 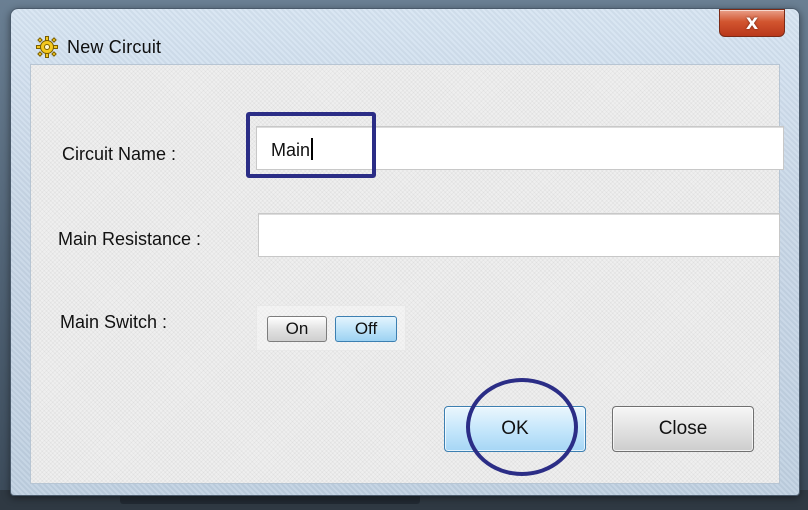 What do you see at coordinates (47, 47) in the screenshot?
I see `gear-icon` at bounding box center [47, 47].